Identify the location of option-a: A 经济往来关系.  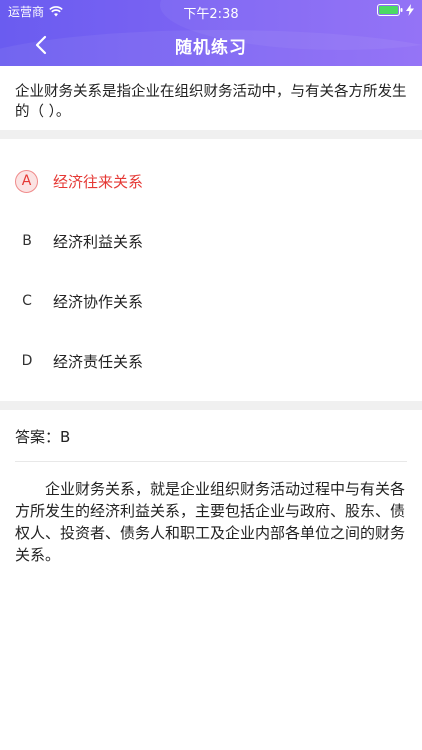
(211, 182).